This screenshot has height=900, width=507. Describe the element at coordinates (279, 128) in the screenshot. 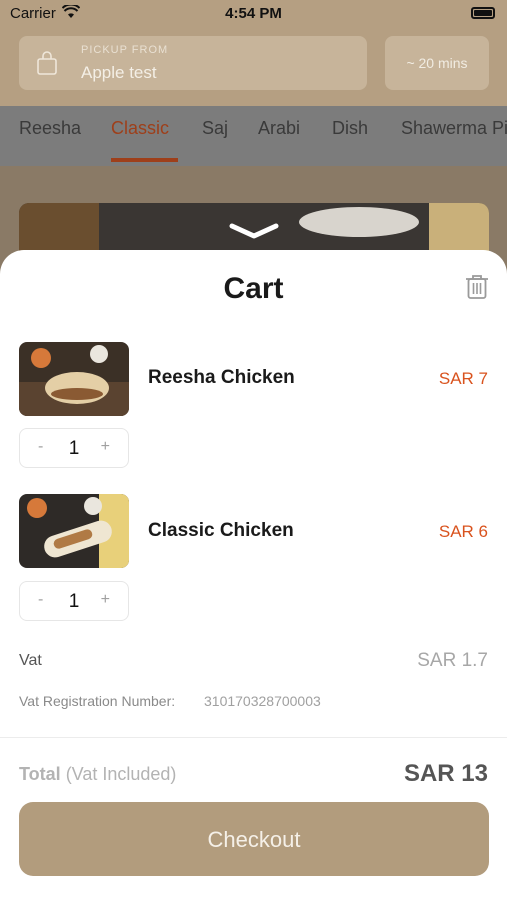

I see `tab-arabi: Arabi` at that location.